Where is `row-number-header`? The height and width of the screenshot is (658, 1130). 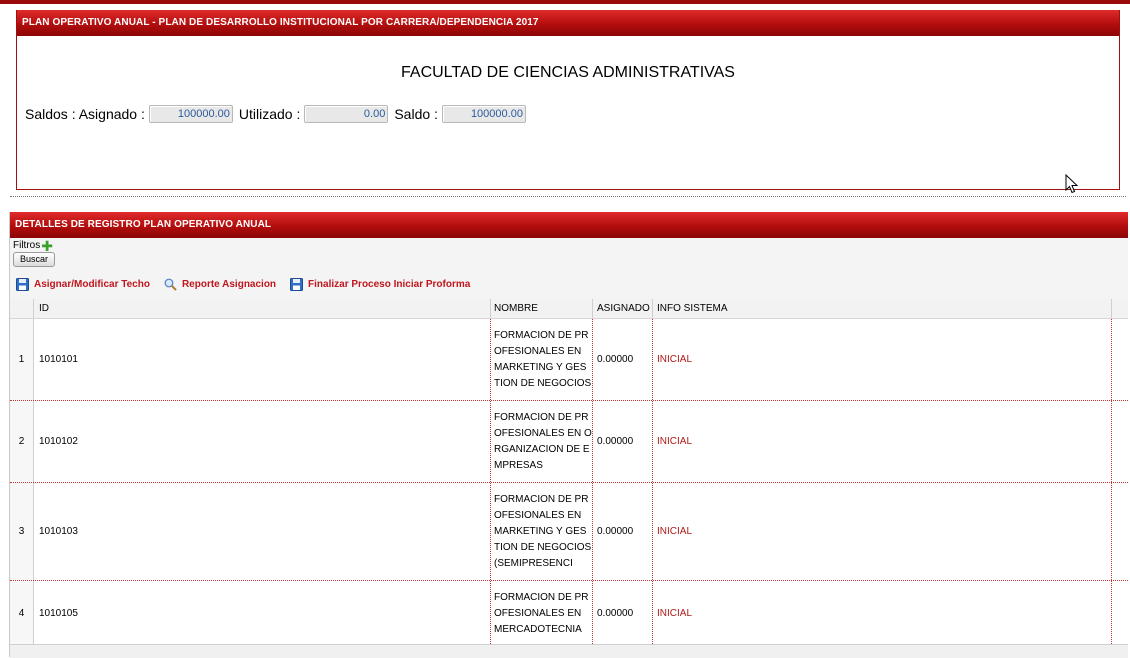 row-number-header is located at coordinates (22, 308).